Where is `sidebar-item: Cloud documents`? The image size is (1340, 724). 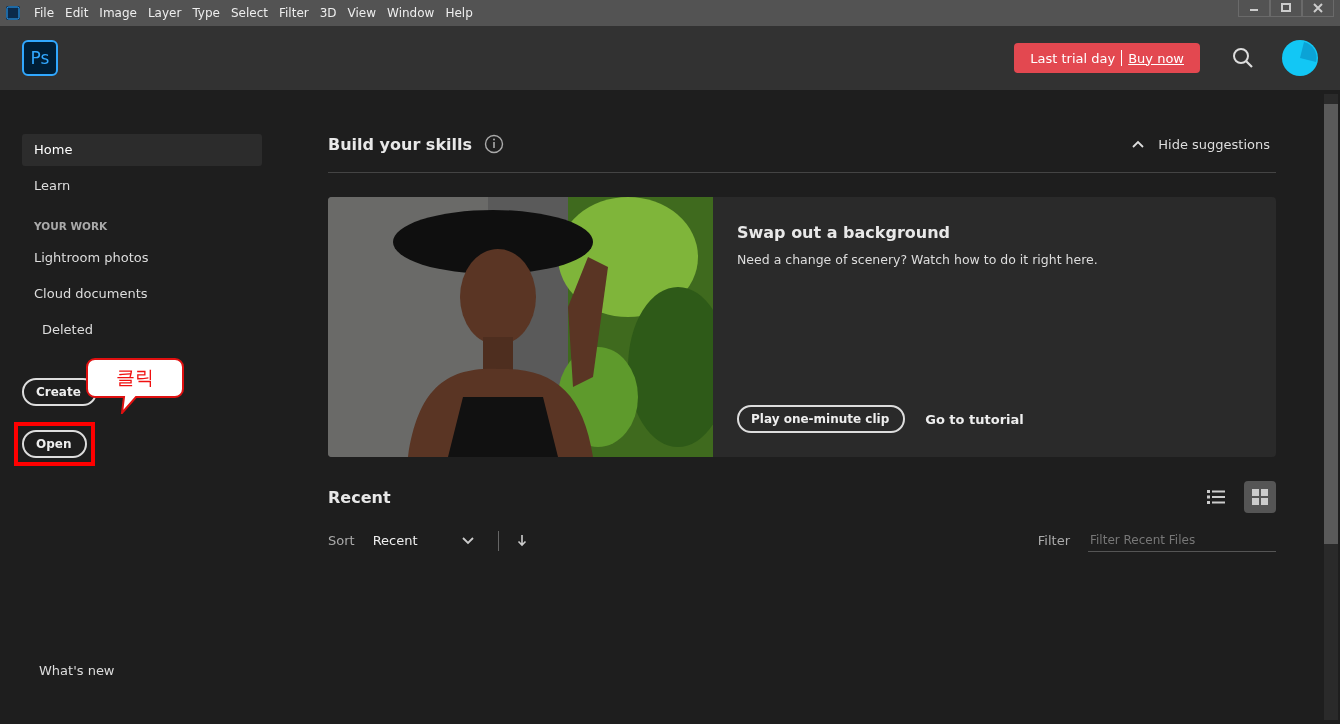
sidebar-item: Cloud documents is located at coordinates (142, 294).